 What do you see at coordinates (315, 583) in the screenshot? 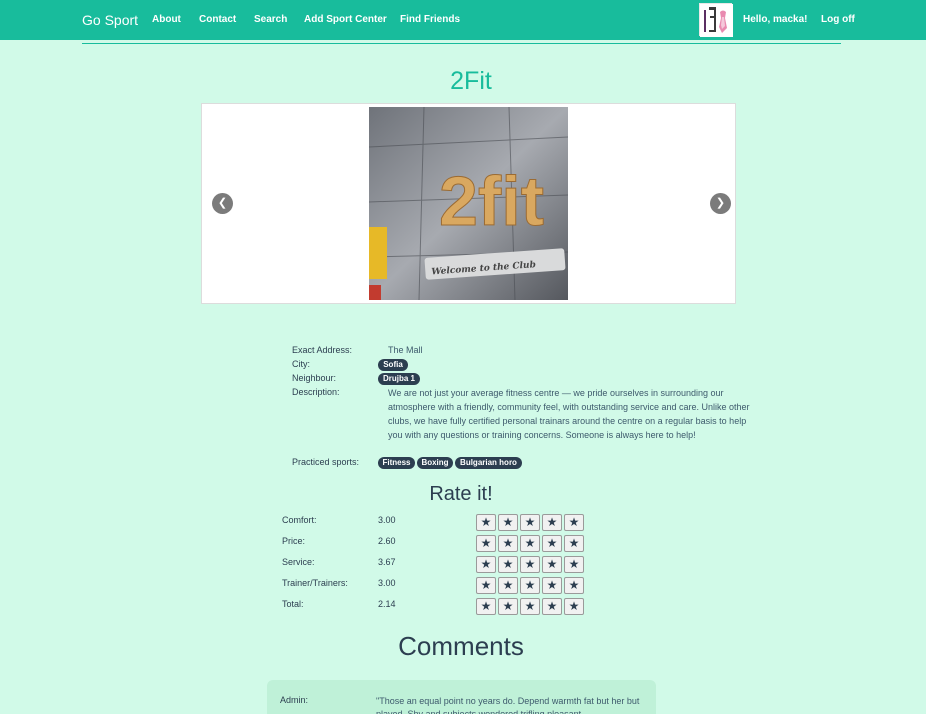
I see `rating-label: Trainer/Trainers:` at bounding box center [315, 583].